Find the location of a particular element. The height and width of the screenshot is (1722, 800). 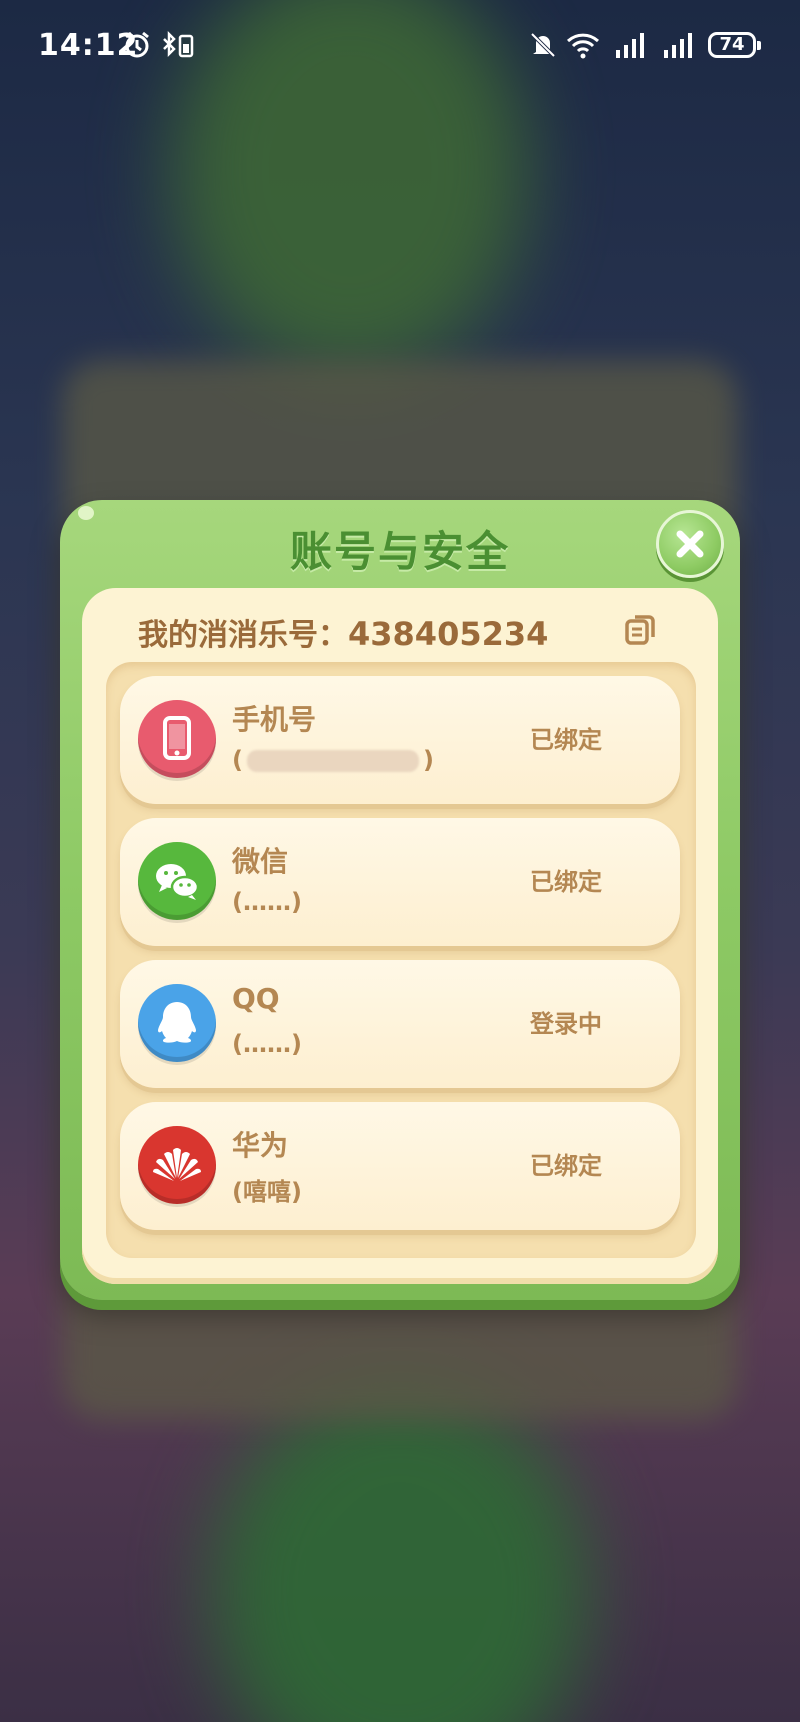

close-icon is located at coordinates (690, 544).